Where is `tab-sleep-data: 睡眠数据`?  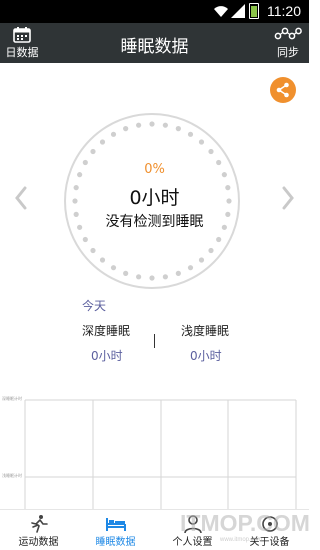
tab-sleep-data: 睡眠数据 is located at coordinates (115, 530).